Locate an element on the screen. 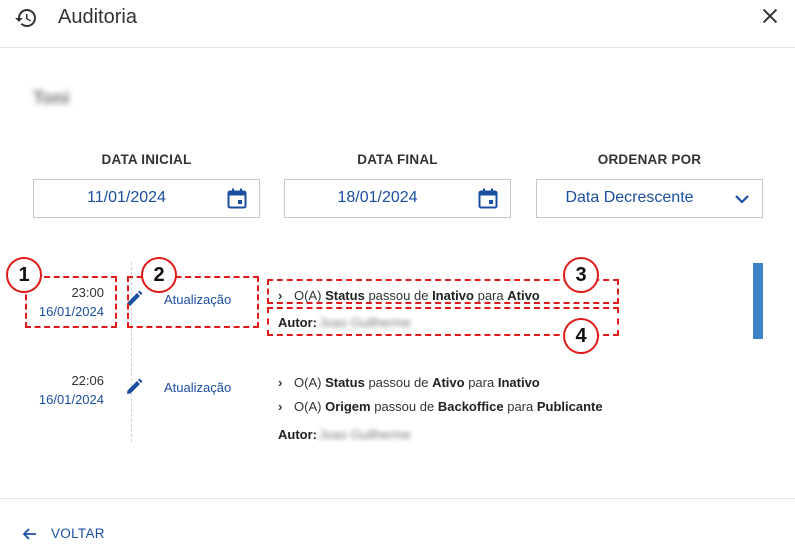 The width and height of the screenshot is (795, 558). change-from: Backoffice is located at coordinates (470, 406).